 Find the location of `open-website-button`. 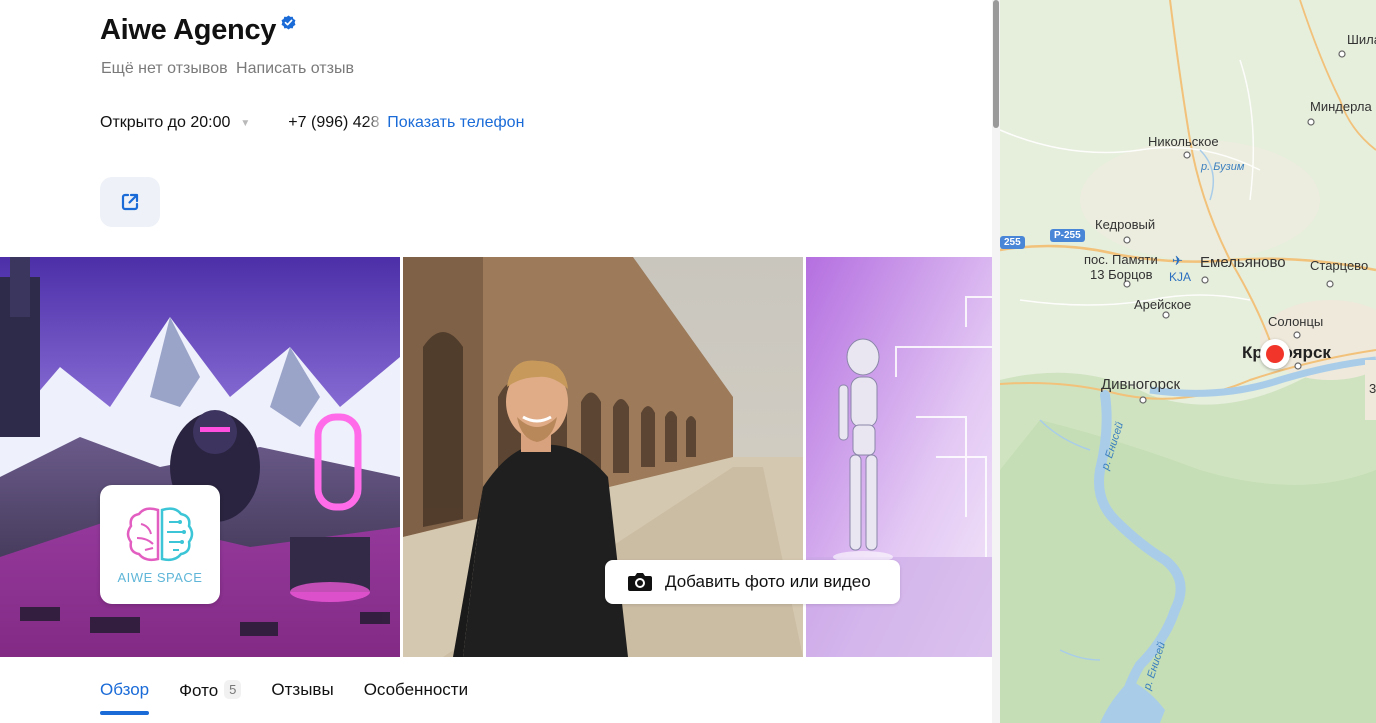

open-website-button is located at coordinates (130, 202).